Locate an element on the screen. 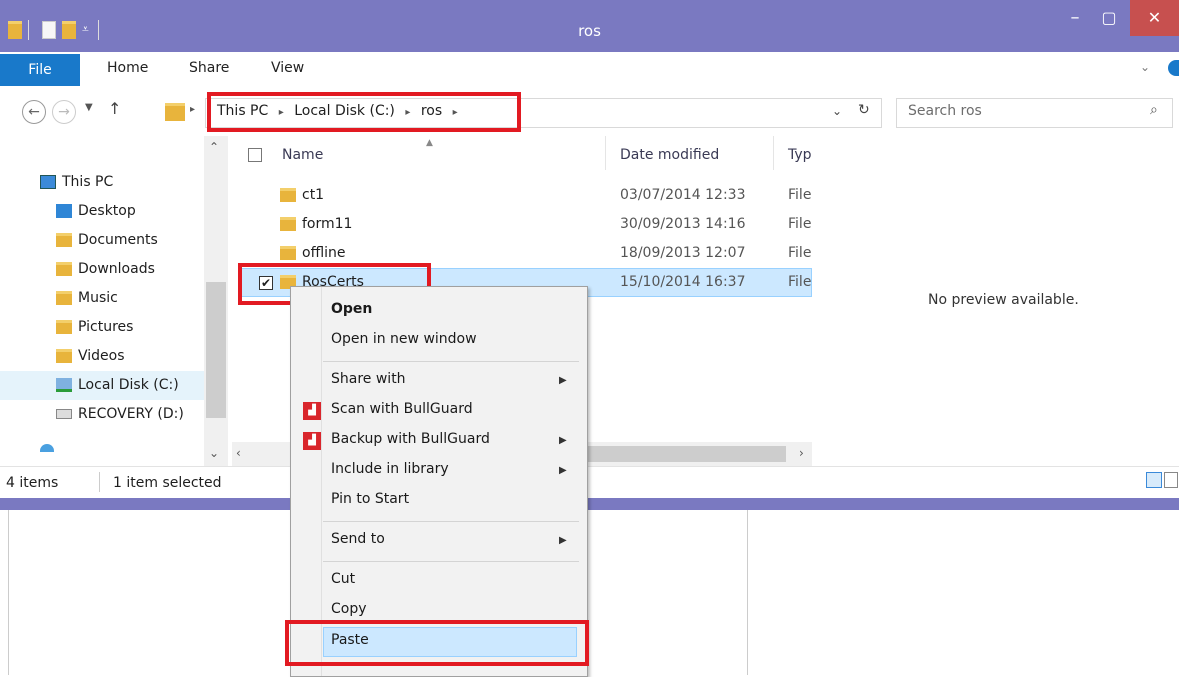  nav-item-desktop: Desktop is located at coordinates (96, 211).